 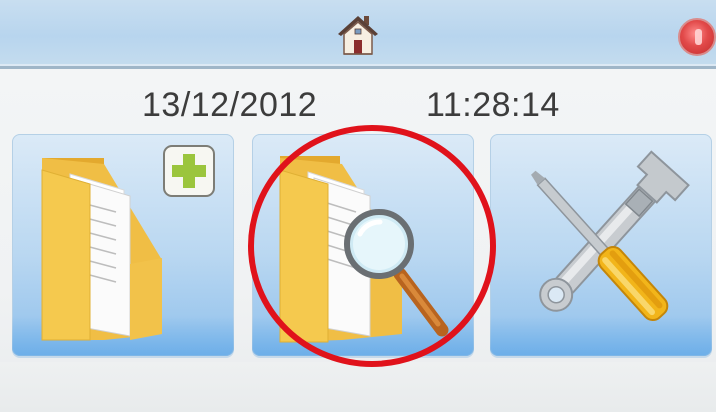 I want to click on power-icon, so click(x=698, y=37).